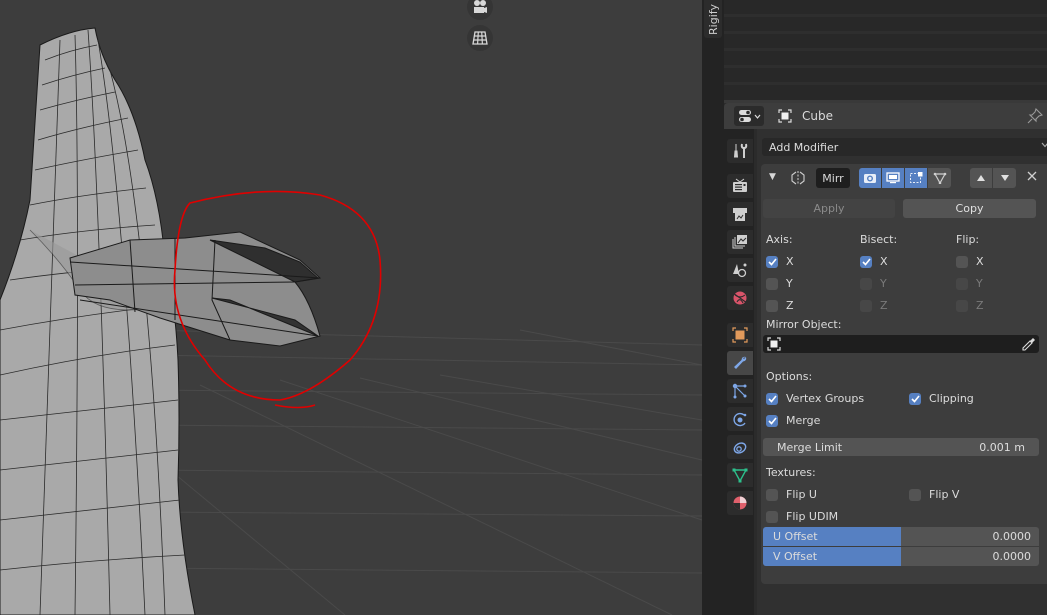 This screenshot has height=615, width=1047. What do you see at coordinates (798, 178) in the screenshot?
I see `mirror-modifier-icon` at bounding box center [798, 178].